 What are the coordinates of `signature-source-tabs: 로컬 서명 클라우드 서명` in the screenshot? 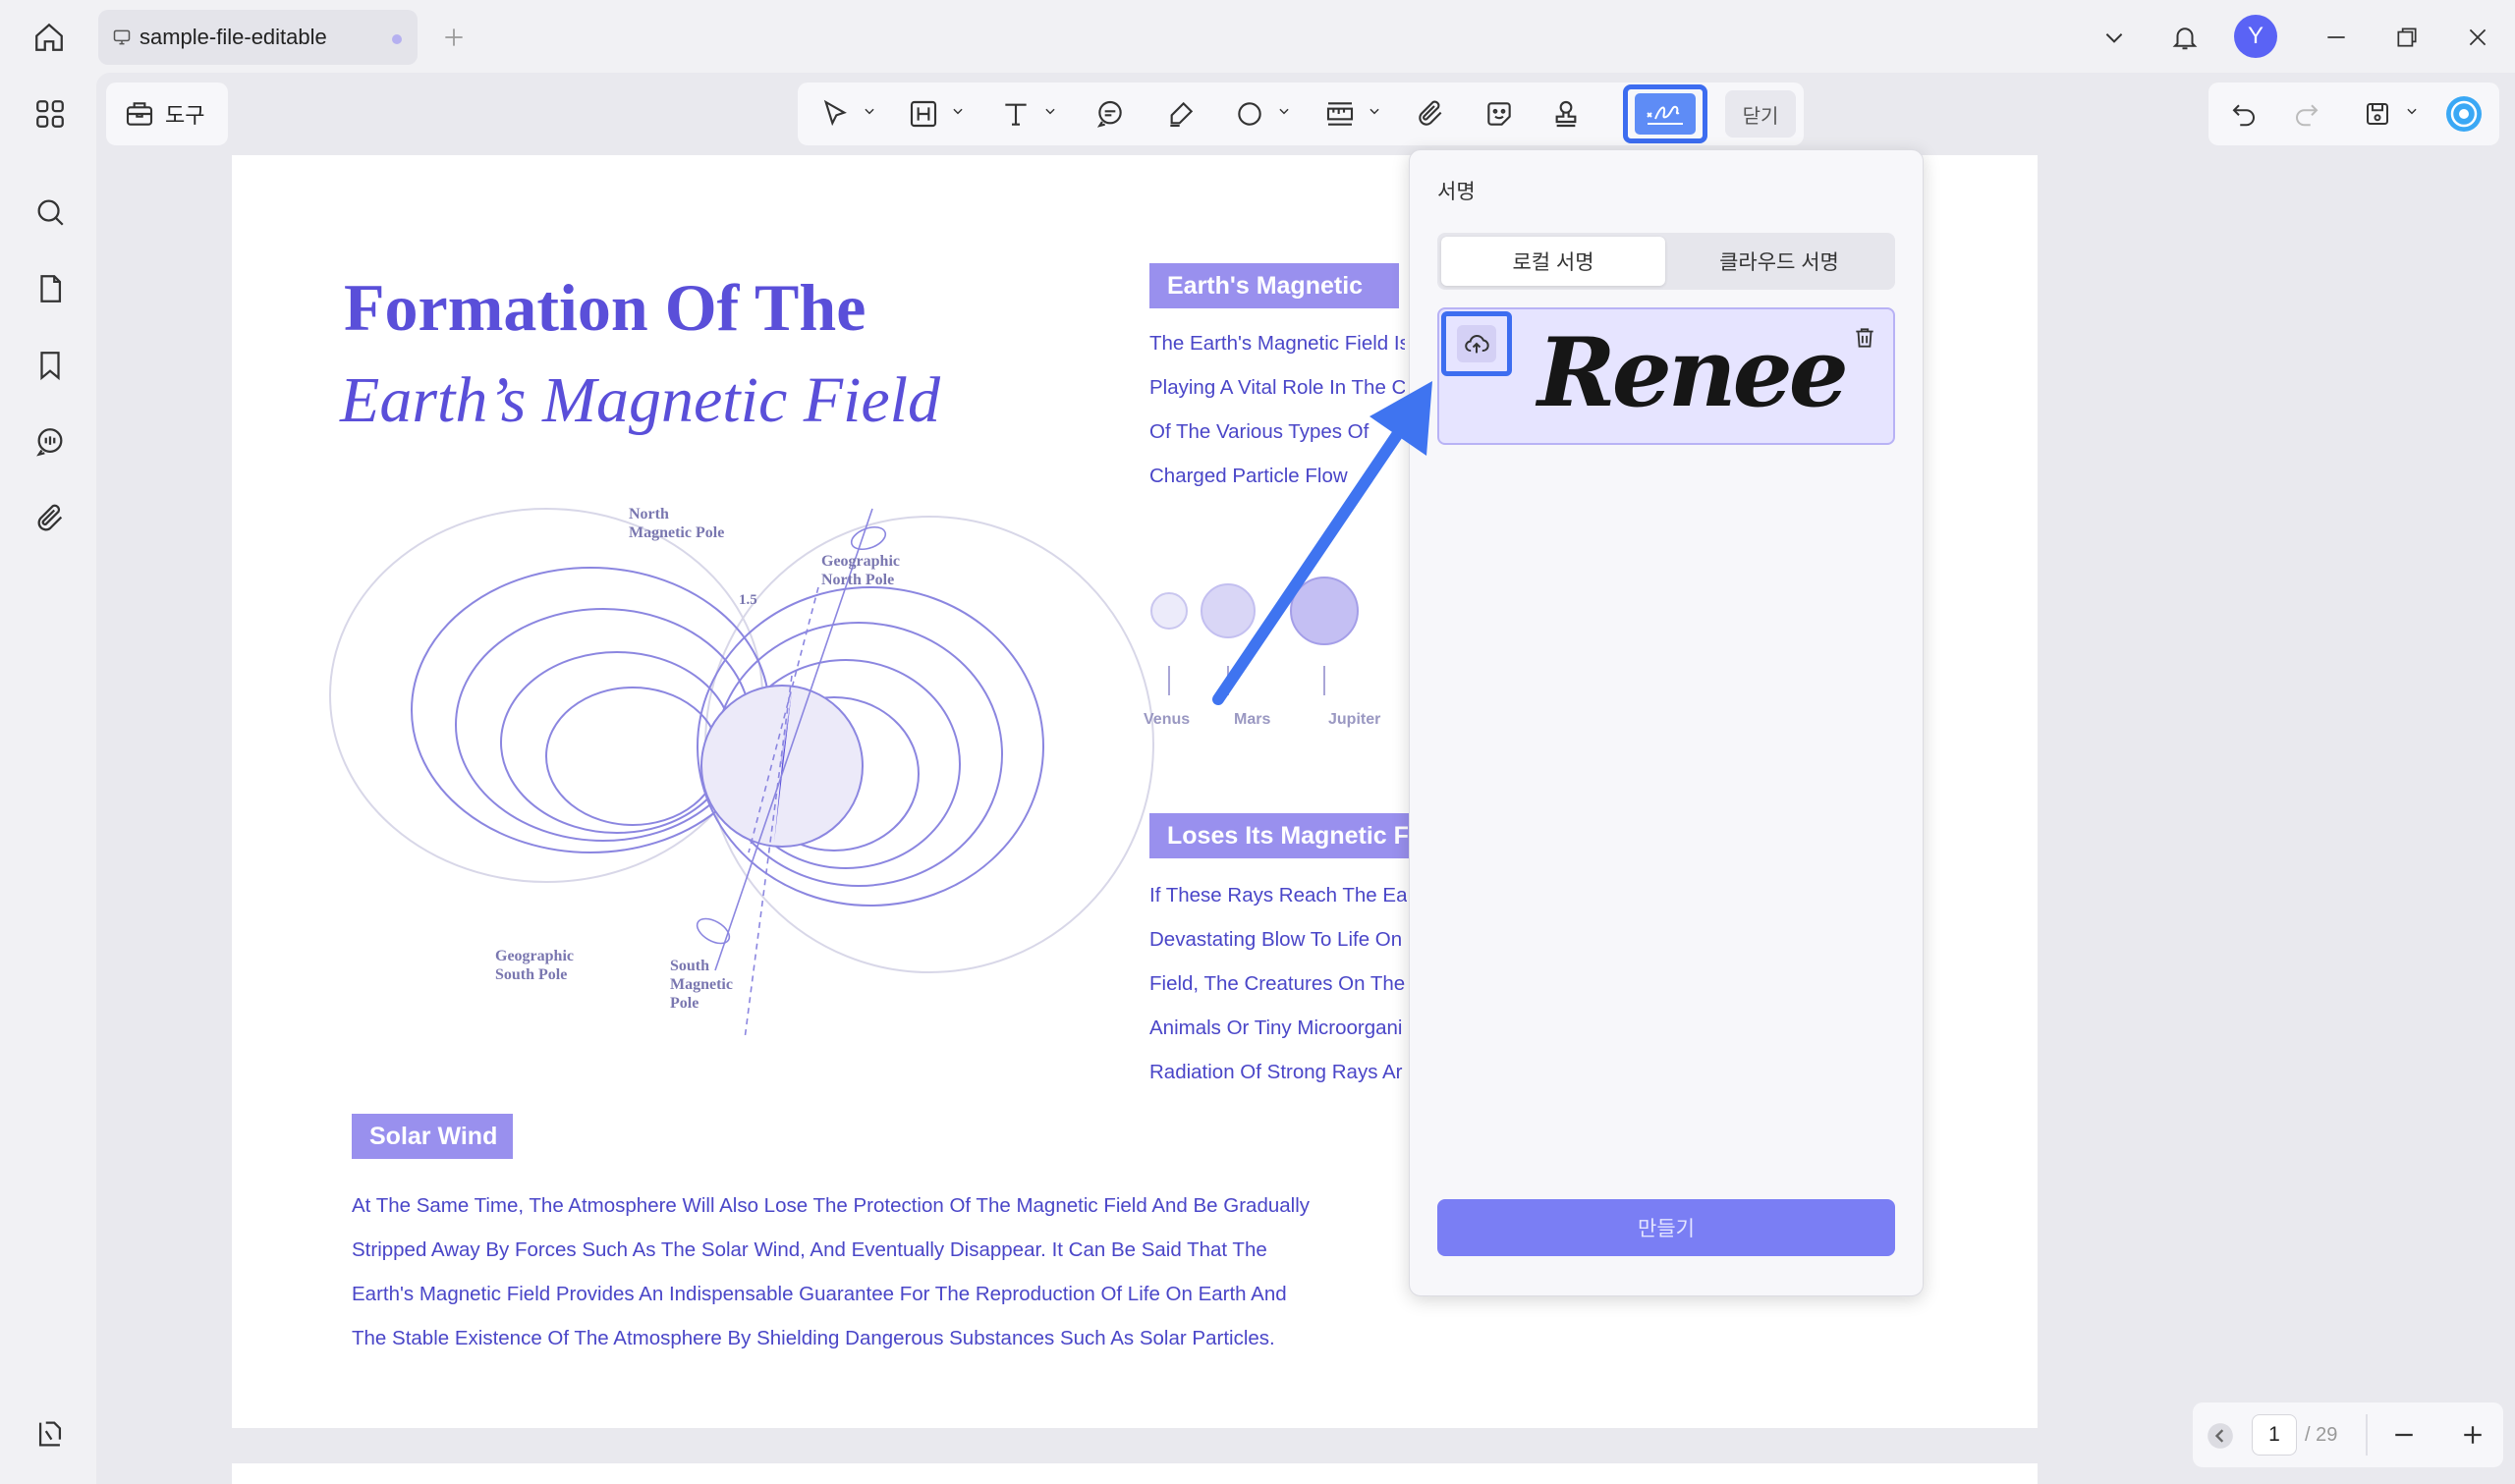 It's located at (1666, 261).